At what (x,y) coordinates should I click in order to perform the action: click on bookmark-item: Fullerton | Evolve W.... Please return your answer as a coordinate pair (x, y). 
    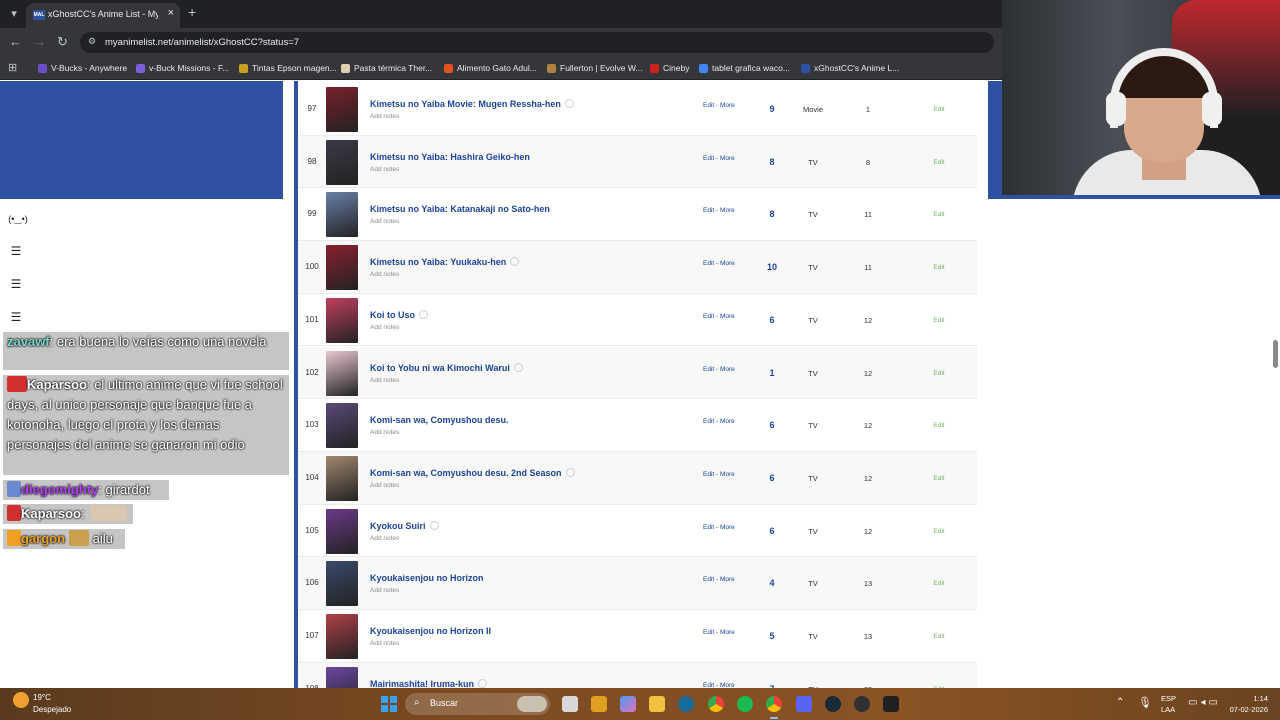
    Looking at the image, I should click on (595, 68).